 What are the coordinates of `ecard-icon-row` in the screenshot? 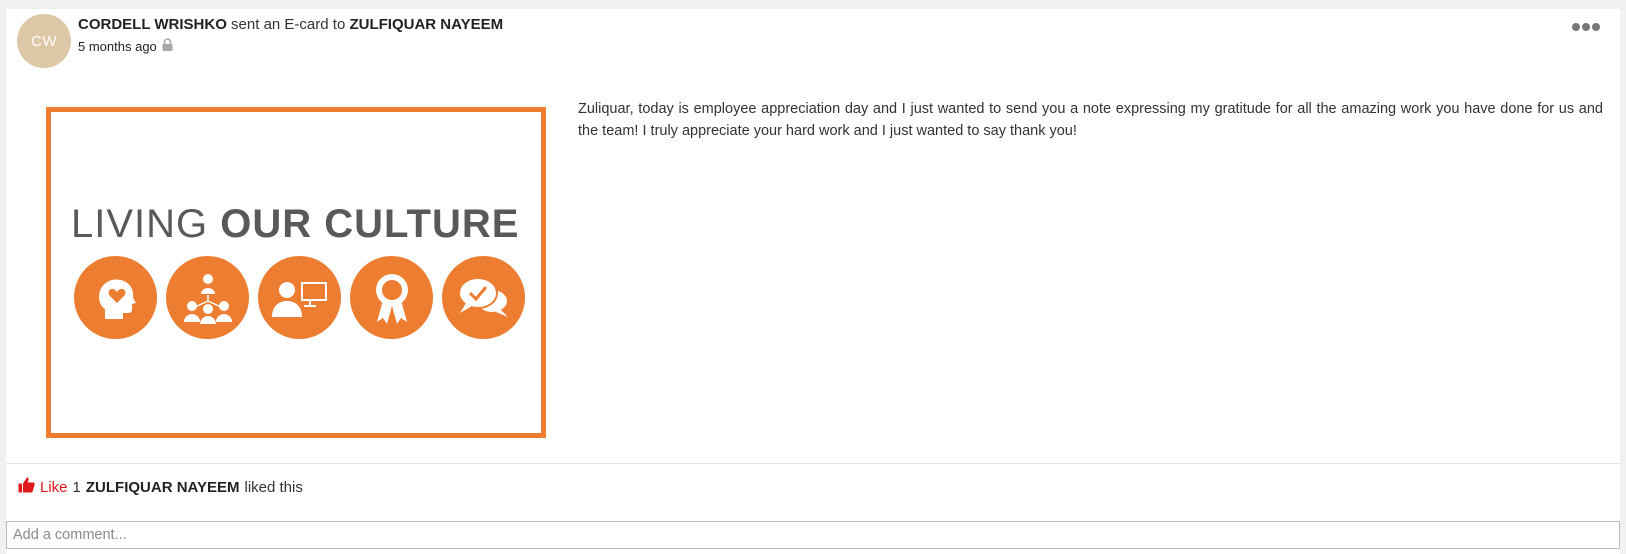 It's located at (299, 297).